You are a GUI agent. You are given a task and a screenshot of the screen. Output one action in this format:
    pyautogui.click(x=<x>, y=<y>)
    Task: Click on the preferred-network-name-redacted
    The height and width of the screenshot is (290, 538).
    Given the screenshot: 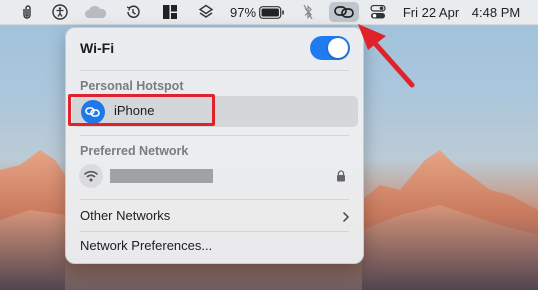 What is the action you would take?
    pyautogui.click(x=161, y=176)
    